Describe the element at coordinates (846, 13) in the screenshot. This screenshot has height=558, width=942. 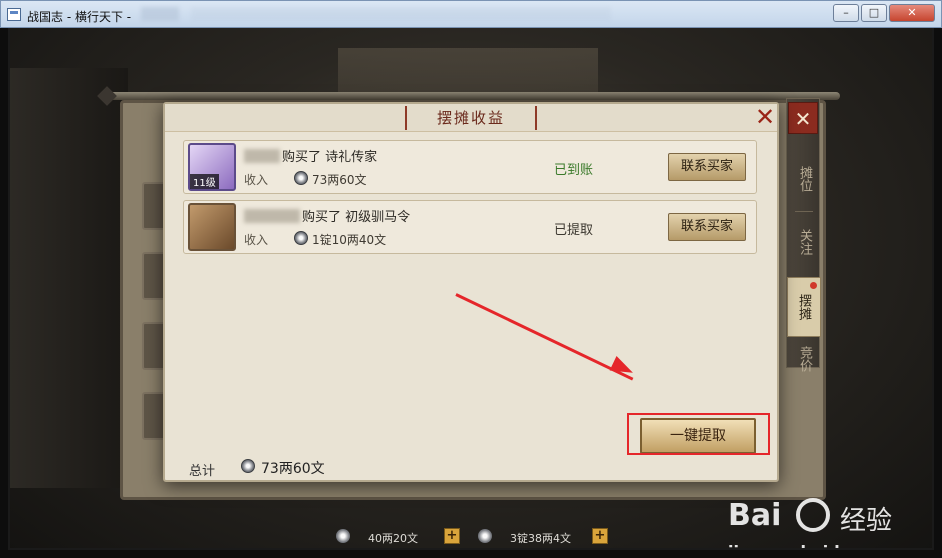
I see `minimize-button: –` at that location.